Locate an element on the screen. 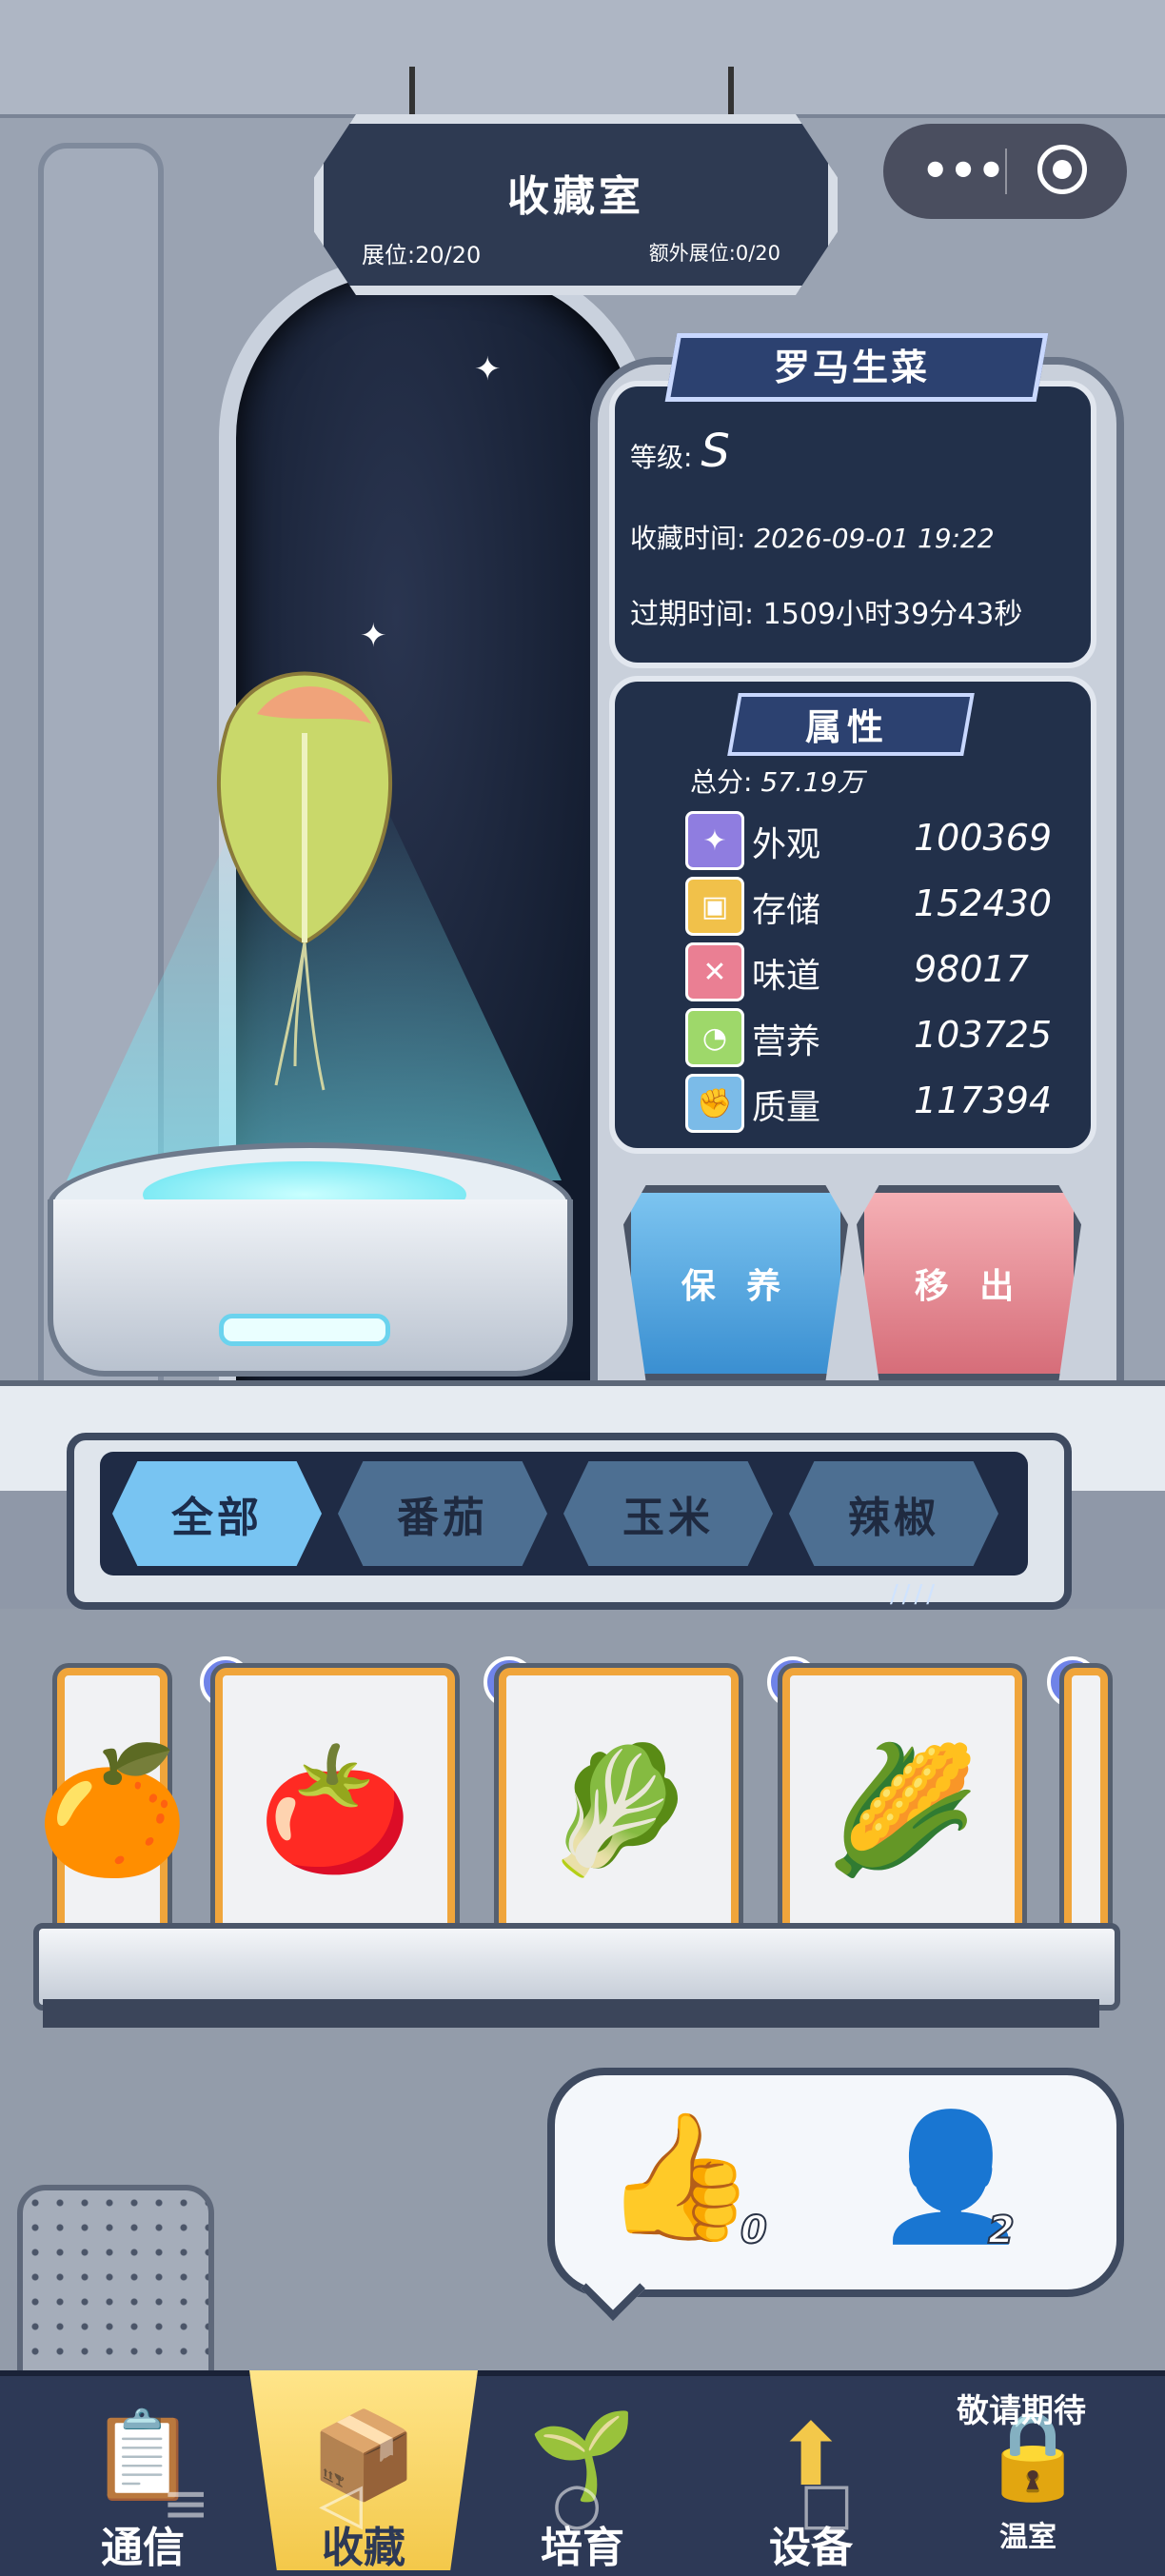 The height and width of the screenshot is (2576, 1165). fork-knife-icon: ✕ is located at coordinates (714, 971).